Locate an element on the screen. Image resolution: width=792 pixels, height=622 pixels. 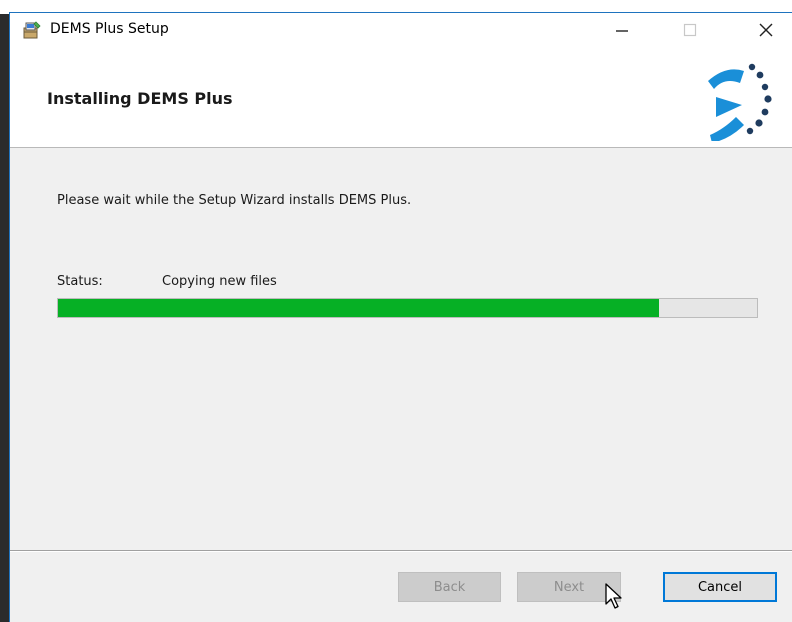
back-button: Back is located at coordinates (449, 587).